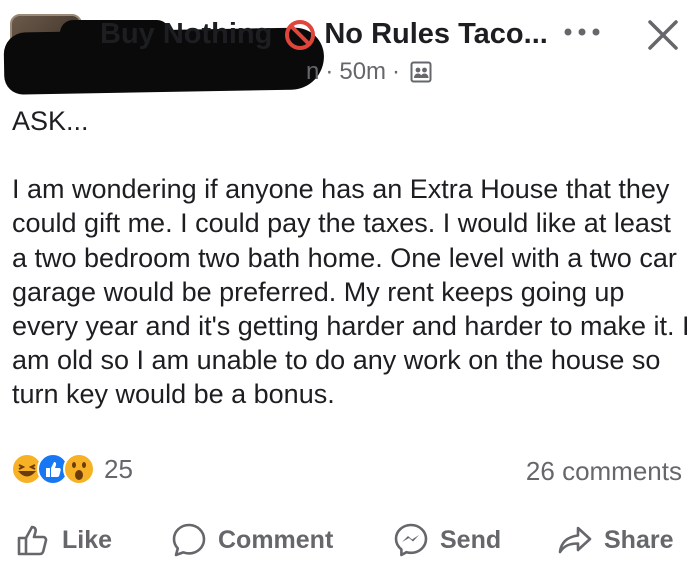  I want to click on group-name-prefix: Buy Nothing, so click(186, 34).